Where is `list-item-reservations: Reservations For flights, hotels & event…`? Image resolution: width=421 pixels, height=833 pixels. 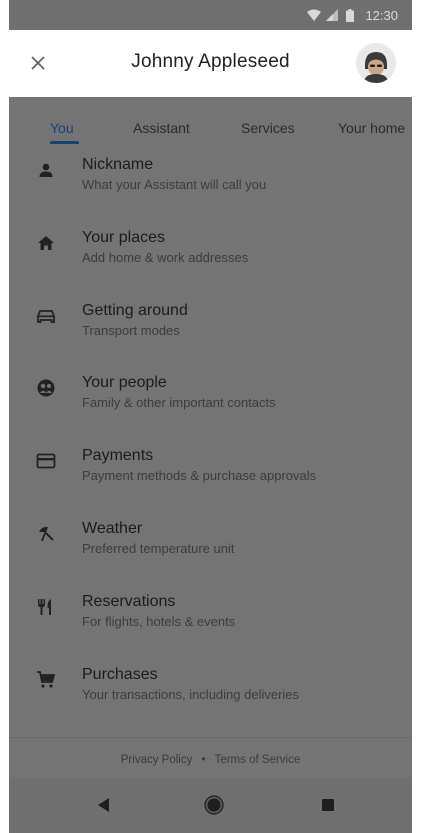 list-item-reservations: Reservations For flights, hotels & event… is located at coordinates (210, 622).